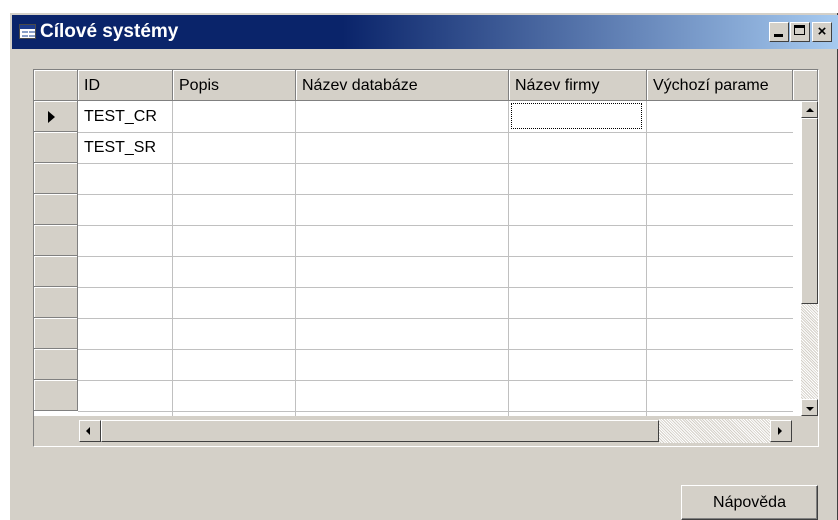 This screenshot has width=838, height=520. I want to click on close-button: ×, so click(822, 32).